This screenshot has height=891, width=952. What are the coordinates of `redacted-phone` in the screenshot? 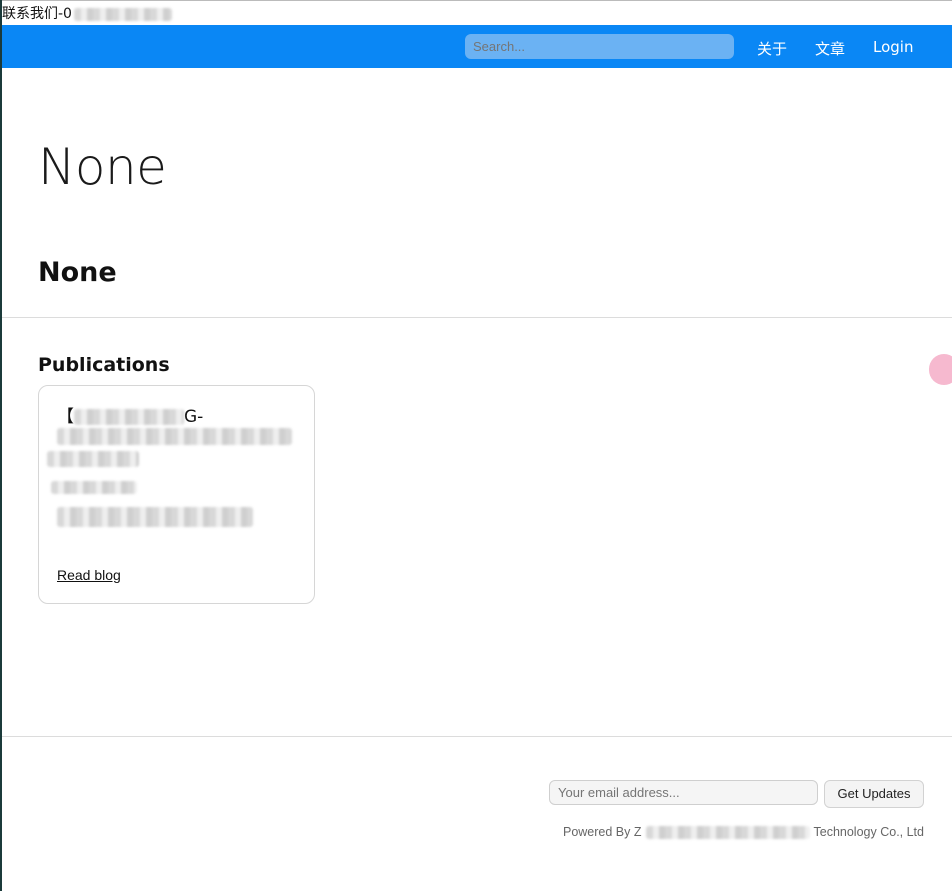 It's located at (122, 14).